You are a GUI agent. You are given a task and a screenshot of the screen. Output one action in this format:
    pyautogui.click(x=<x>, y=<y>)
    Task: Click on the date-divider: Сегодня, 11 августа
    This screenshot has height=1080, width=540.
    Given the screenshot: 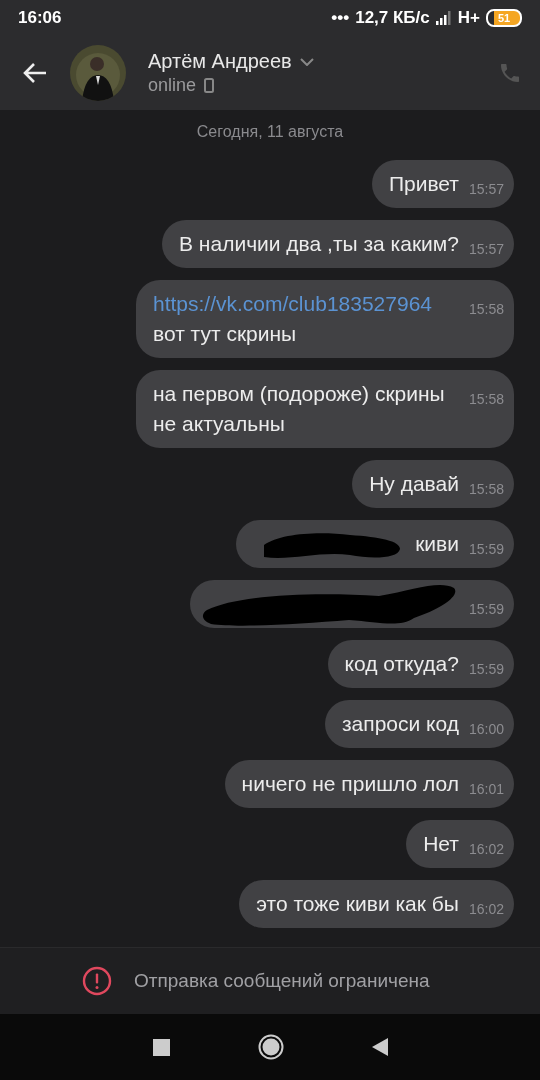 What is the action you would take?
    pyautogui.click(x=270, y=132)
    